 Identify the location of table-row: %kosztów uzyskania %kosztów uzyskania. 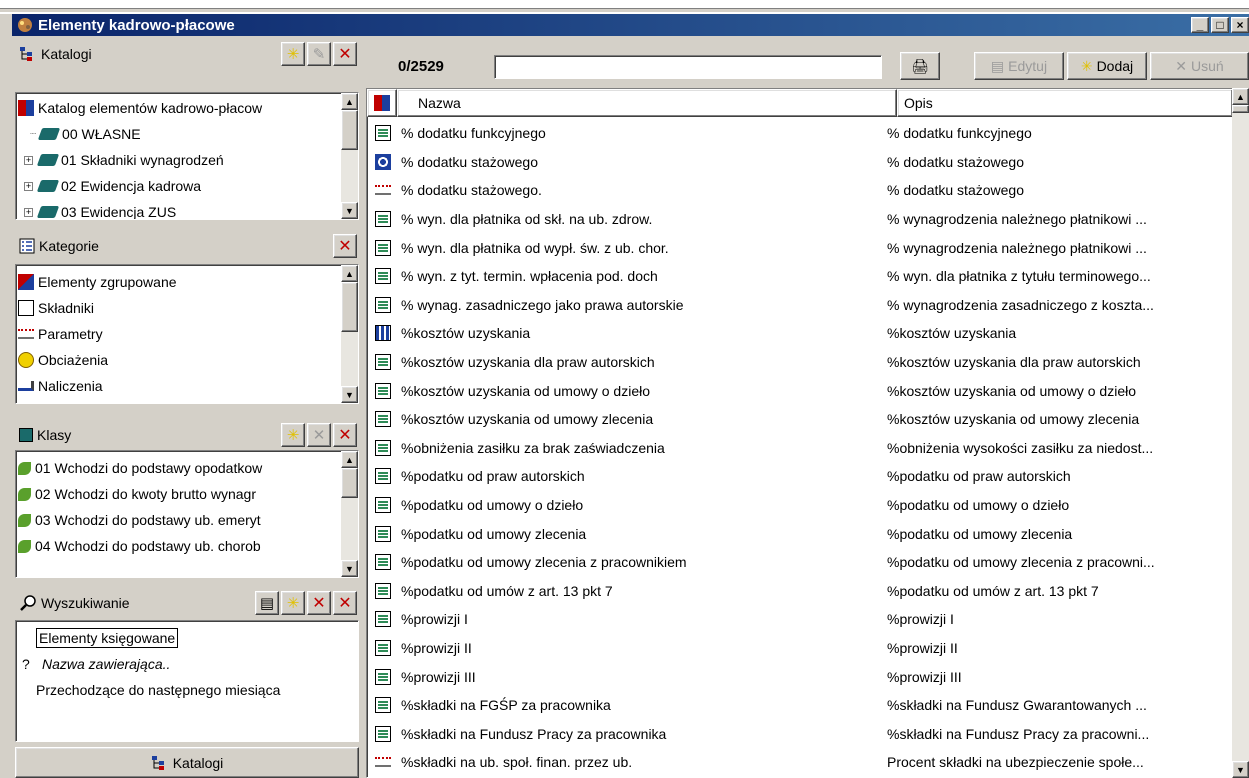
(800, 333).